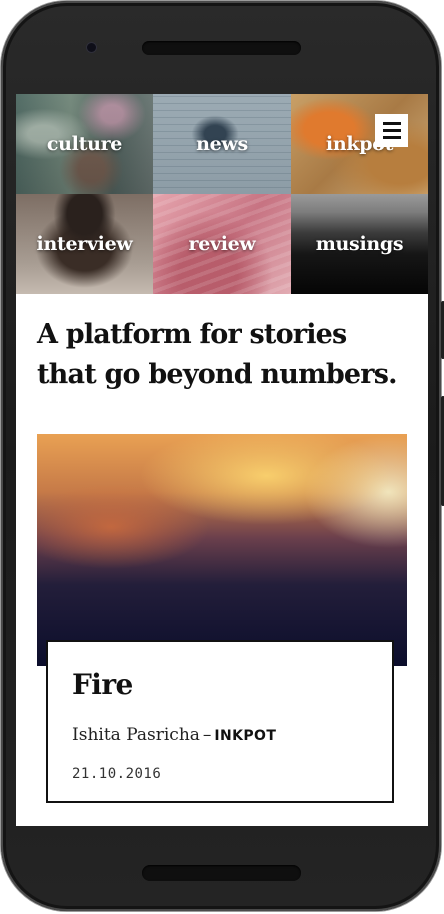 The image size is (444, 914). I want to click on front-camera, so click(91, 47).